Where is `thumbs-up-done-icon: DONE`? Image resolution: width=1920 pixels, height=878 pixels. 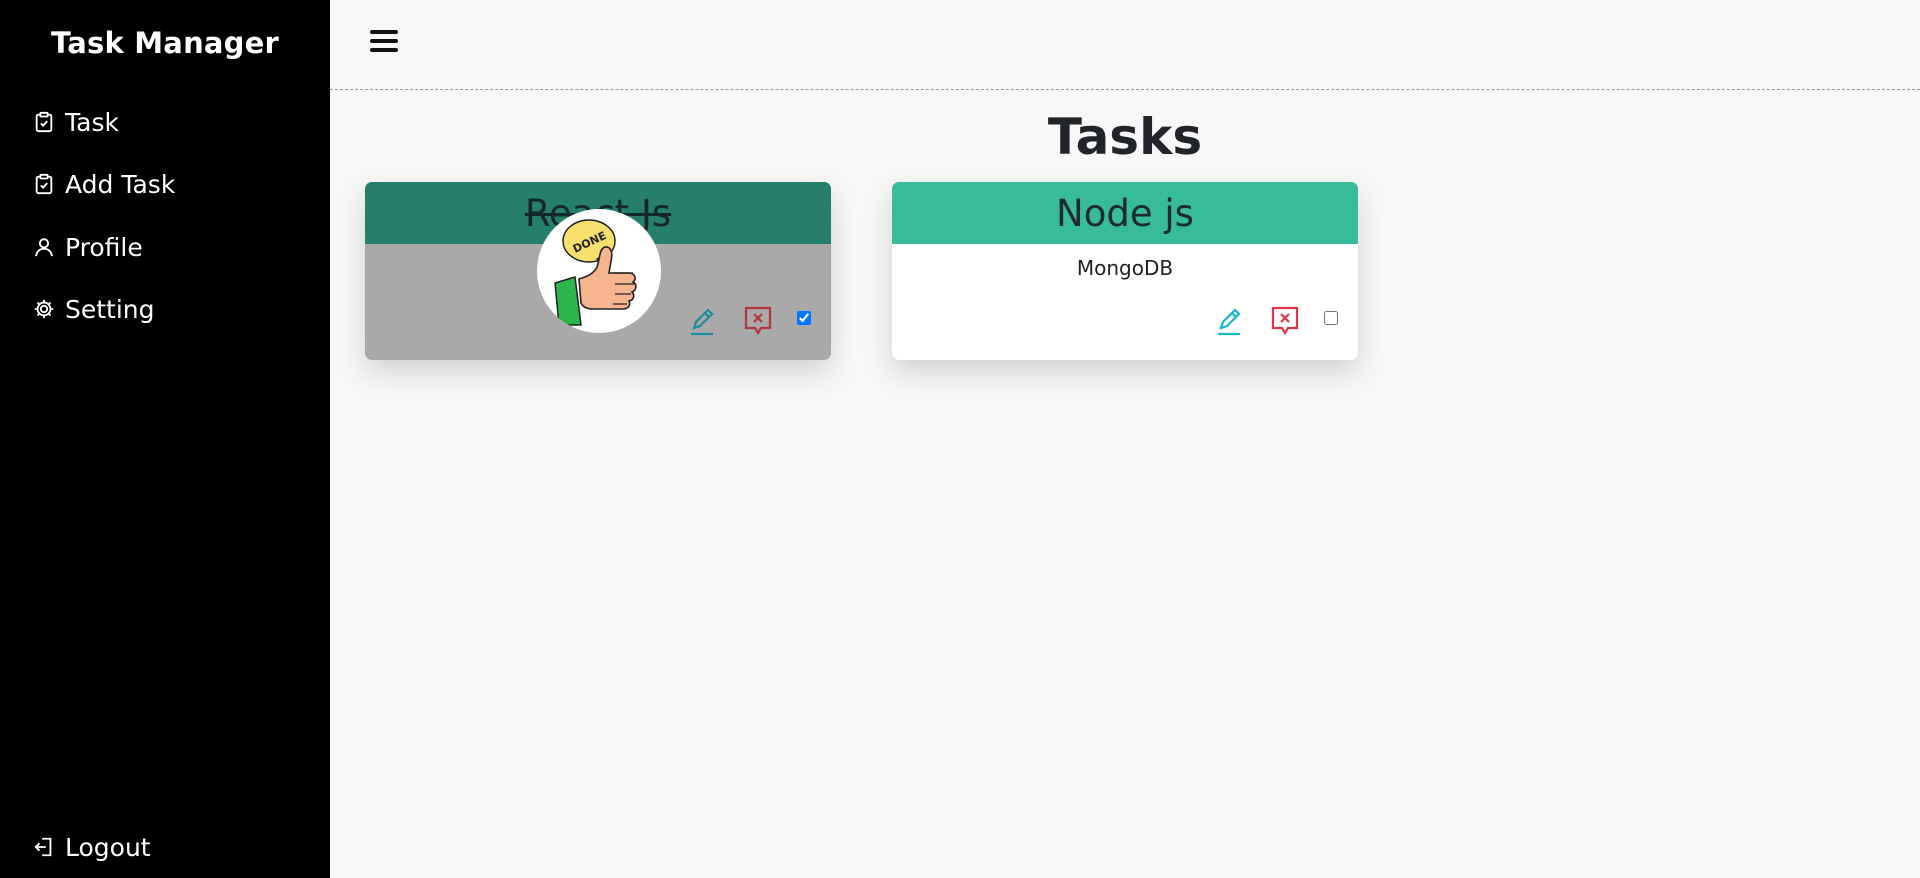
thumbs-up-done-icon: DONE is located at coordinates (599, 271).